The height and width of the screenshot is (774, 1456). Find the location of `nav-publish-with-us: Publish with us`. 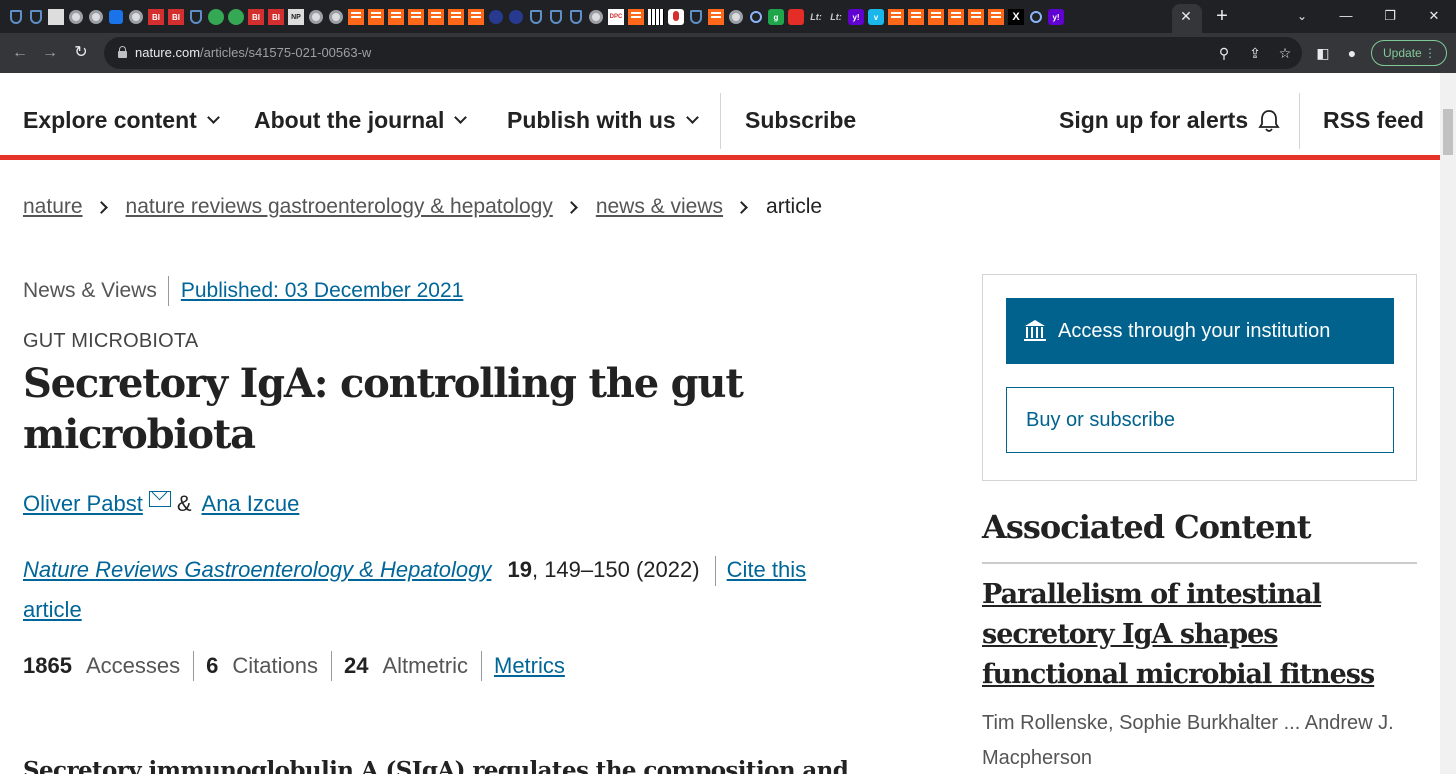

nav-publish-with-us: Publish with us is located at coordinates (603, 120).